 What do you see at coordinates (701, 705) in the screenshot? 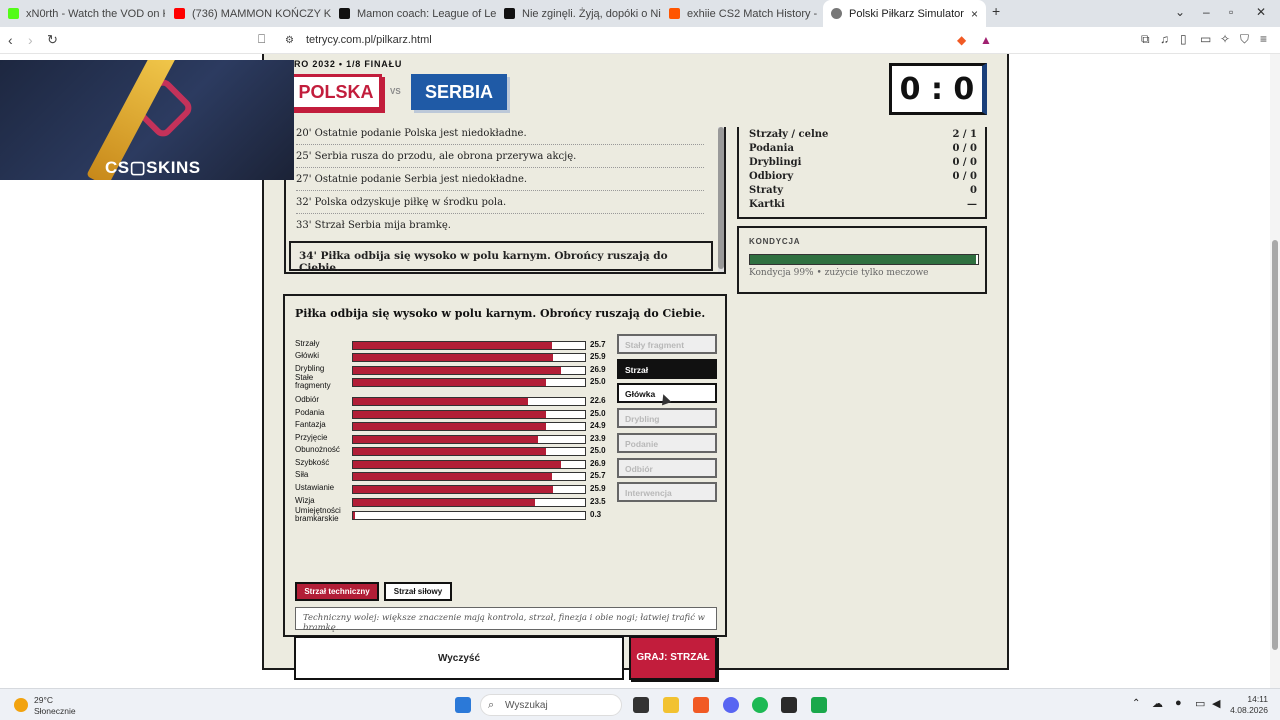
I see `brave-icon` at bounding box center [701, 705].